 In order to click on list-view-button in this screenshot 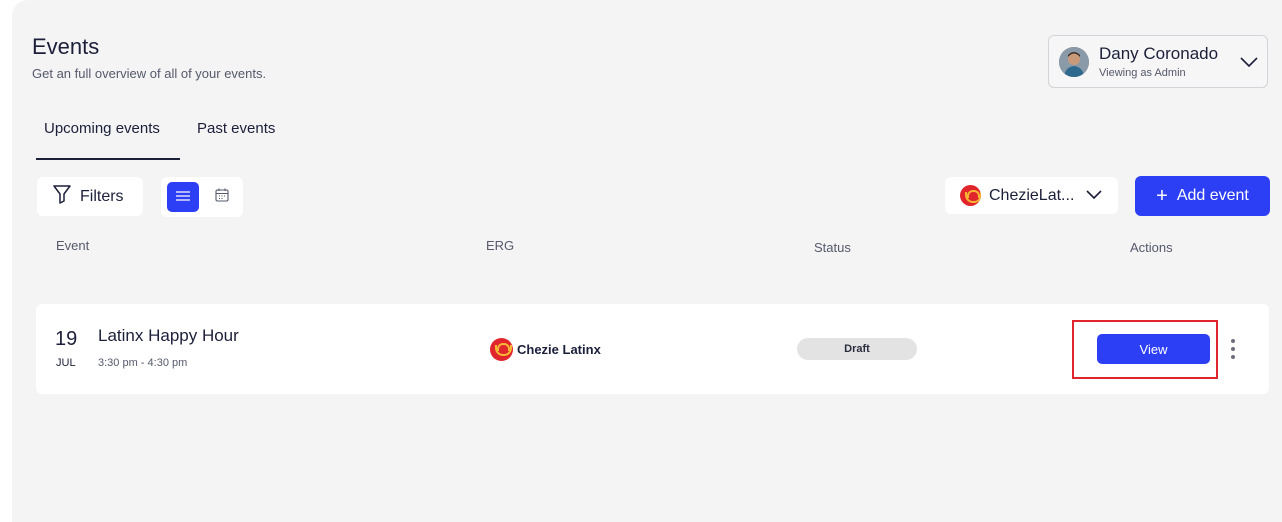, I will do `click(183, 197)`.